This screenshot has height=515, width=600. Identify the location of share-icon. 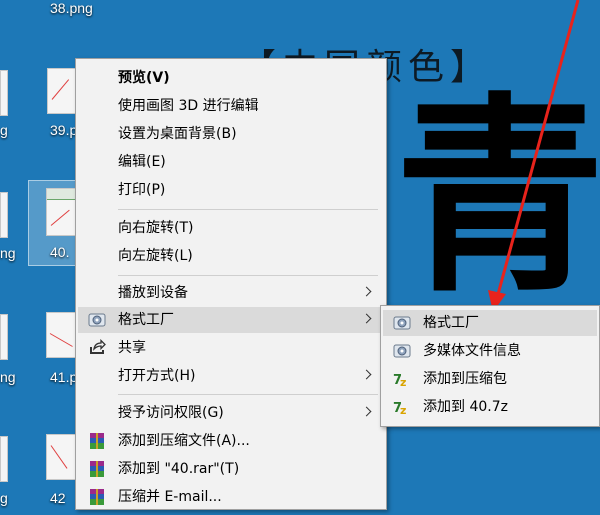
(97, 347).